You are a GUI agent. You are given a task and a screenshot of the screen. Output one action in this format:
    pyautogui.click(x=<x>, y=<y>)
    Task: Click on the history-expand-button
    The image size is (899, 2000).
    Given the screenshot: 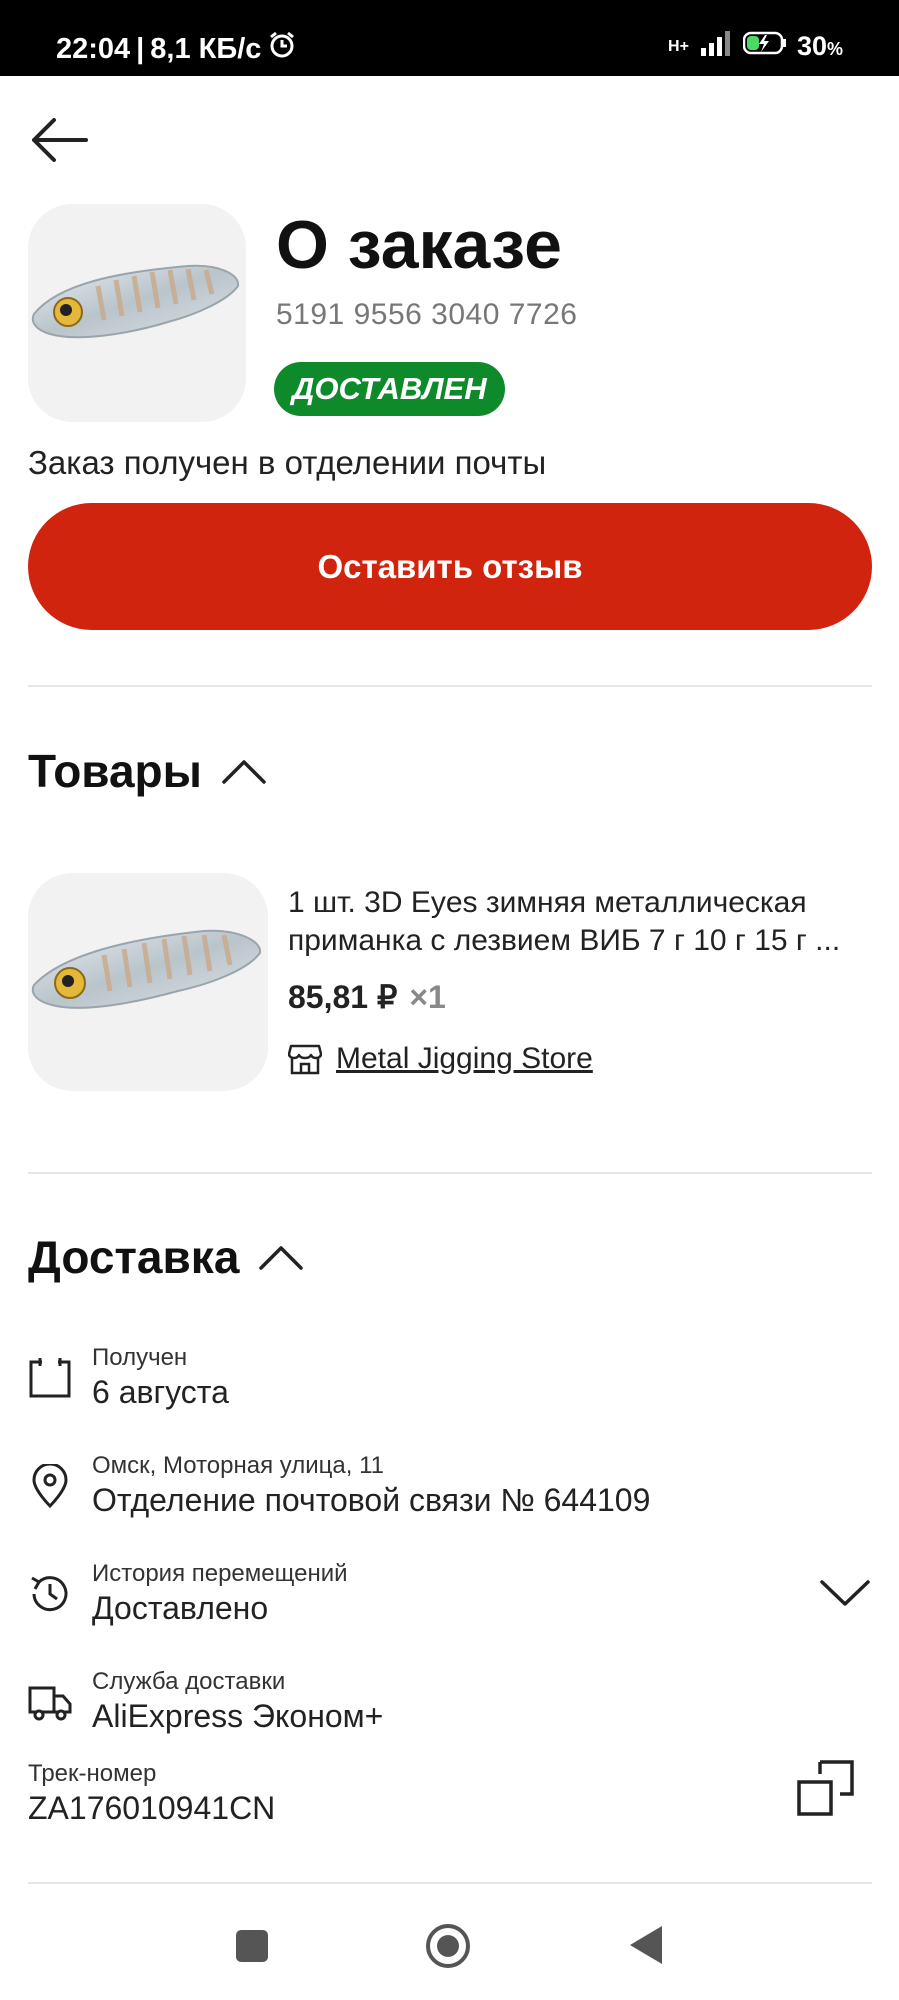 What is the action you would take?
    pyautogui.click(x=845, y=1592)
    